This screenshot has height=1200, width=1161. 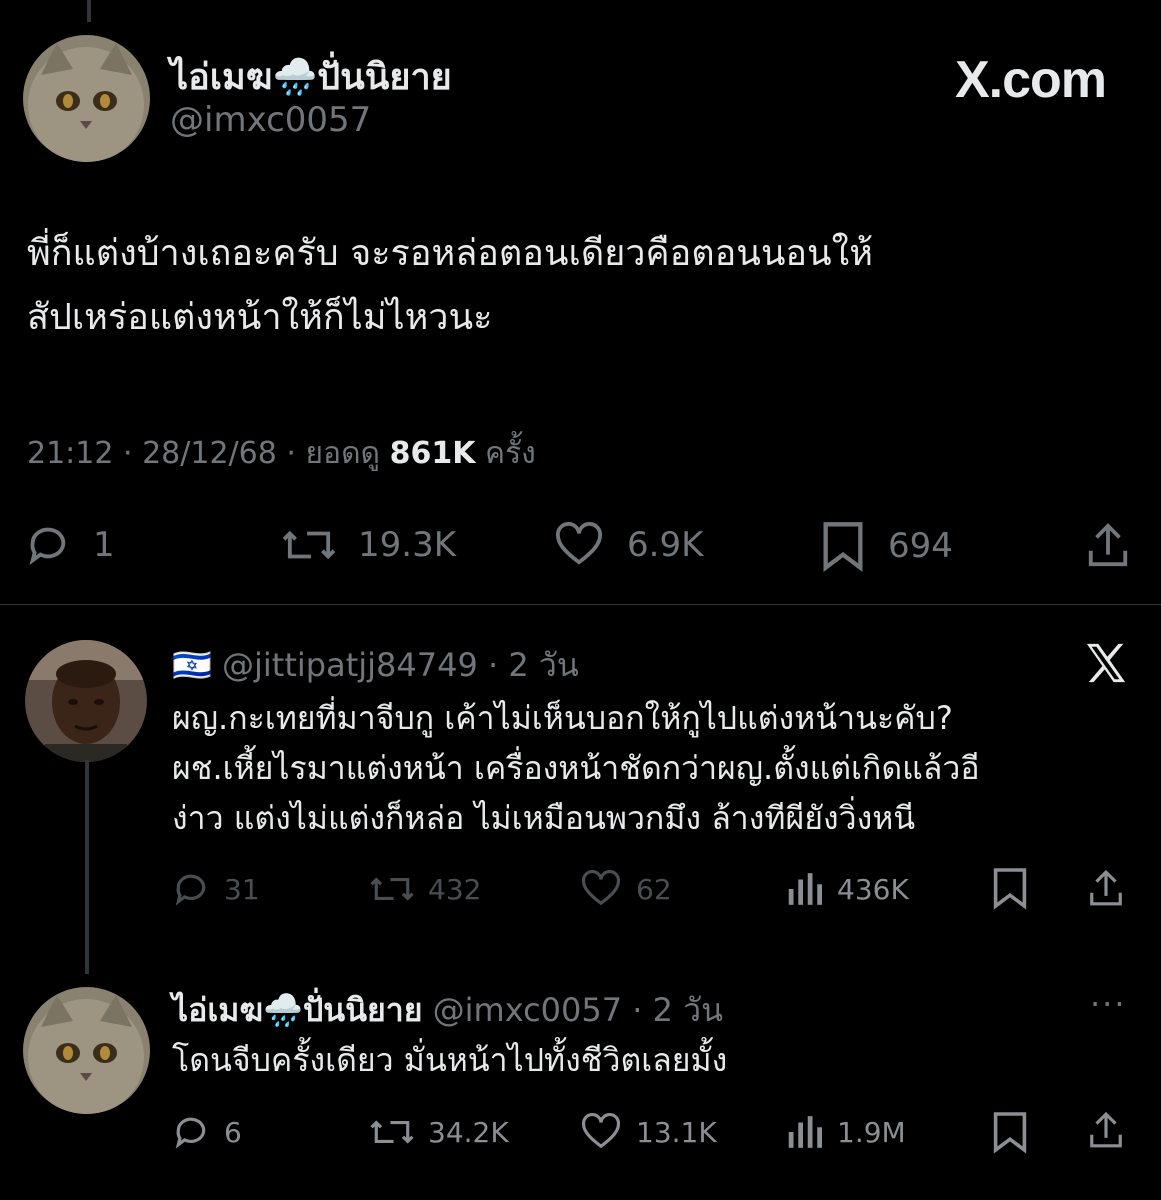 What do you see at coordinates (350, 665) in the screenshot?
I see `reply-1-handle: @jittipatjj84749` at bounding box center [350, 665].